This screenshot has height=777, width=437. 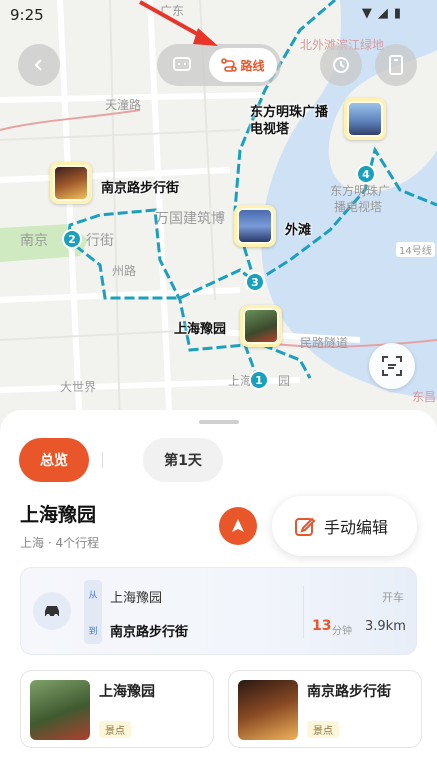 I want to click on travel-minutes: 13, so click(x=322, y=626).